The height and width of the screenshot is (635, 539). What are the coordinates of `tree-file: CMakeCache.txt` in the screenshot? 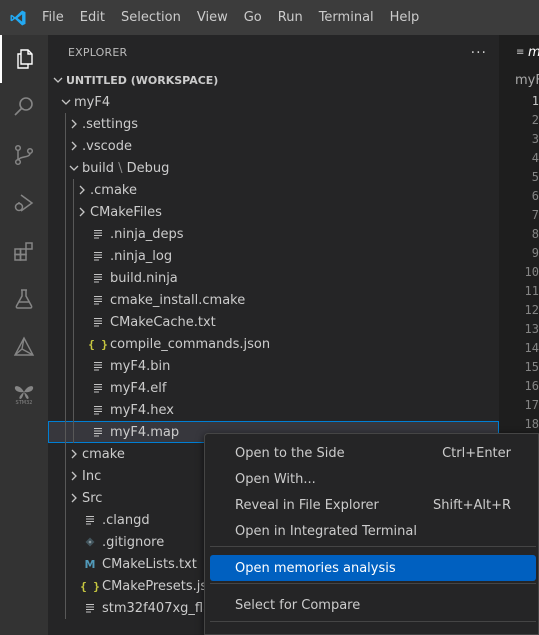 It's located at (273, 322).